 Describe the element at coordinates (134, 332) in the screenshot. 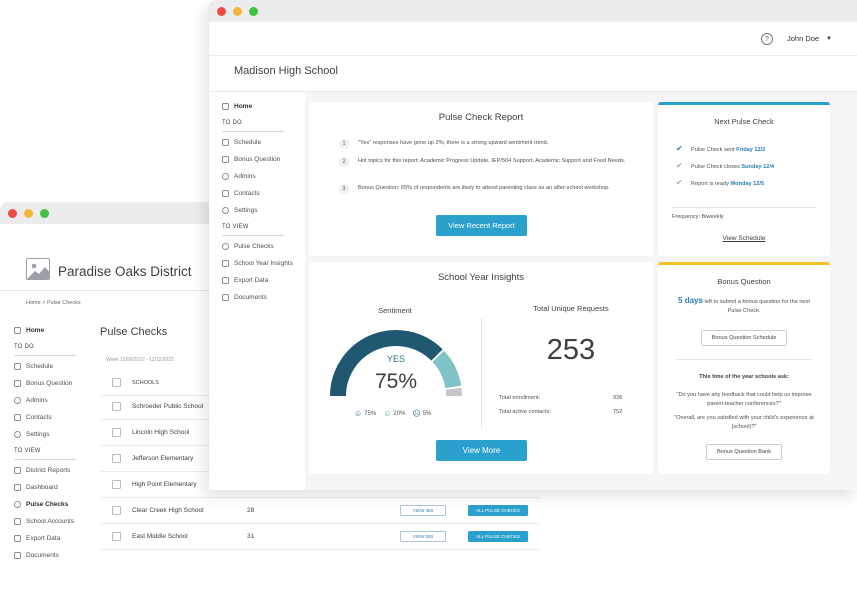

I see `page-title: Pulse Checks` at that location.